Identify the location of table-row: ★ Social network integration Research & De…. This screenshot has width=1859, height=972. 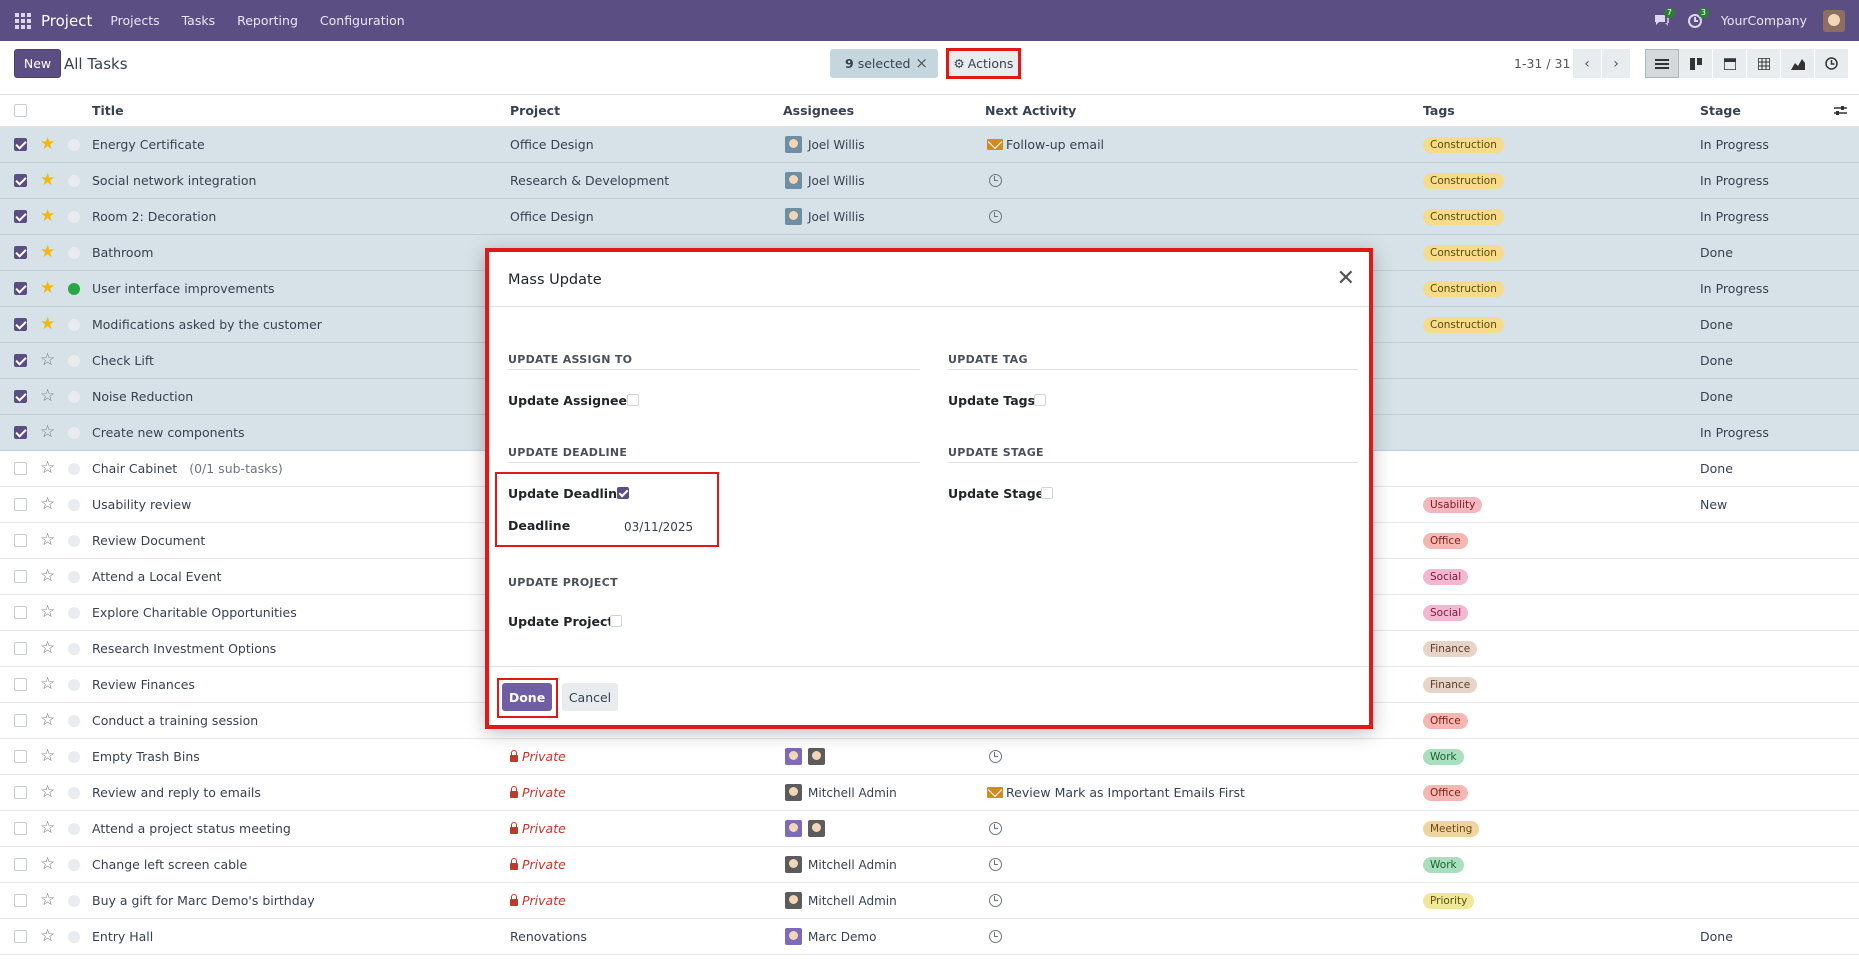
(929, 181).